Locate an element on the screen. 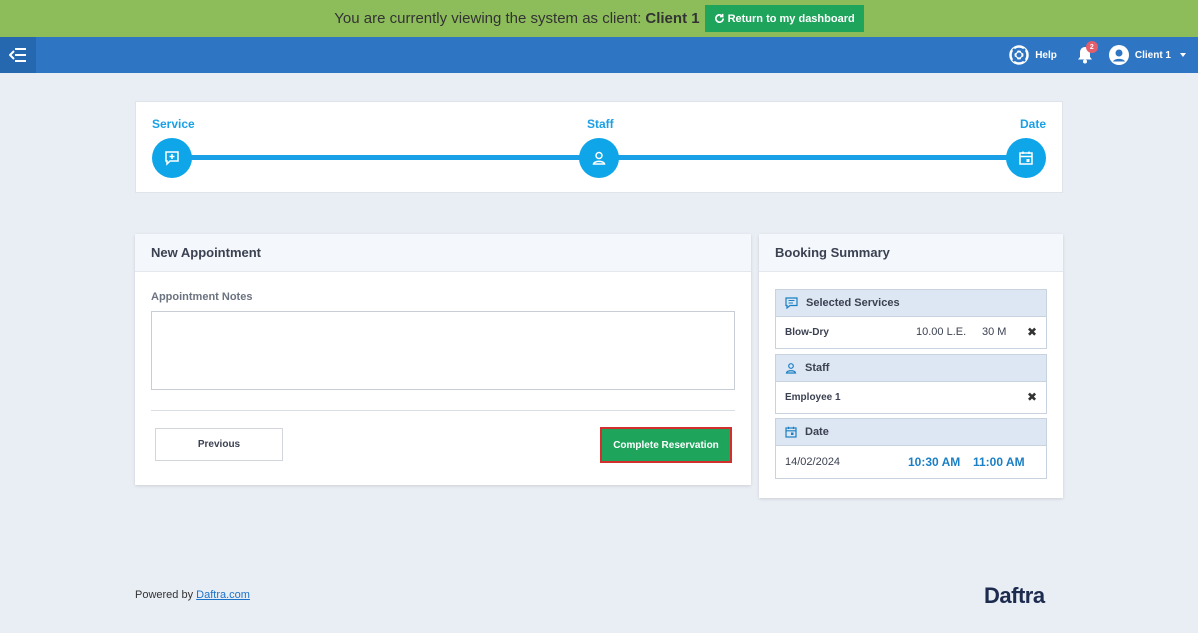 The image size is (1198, 633). service-icon is located at coordinates (172, 158).